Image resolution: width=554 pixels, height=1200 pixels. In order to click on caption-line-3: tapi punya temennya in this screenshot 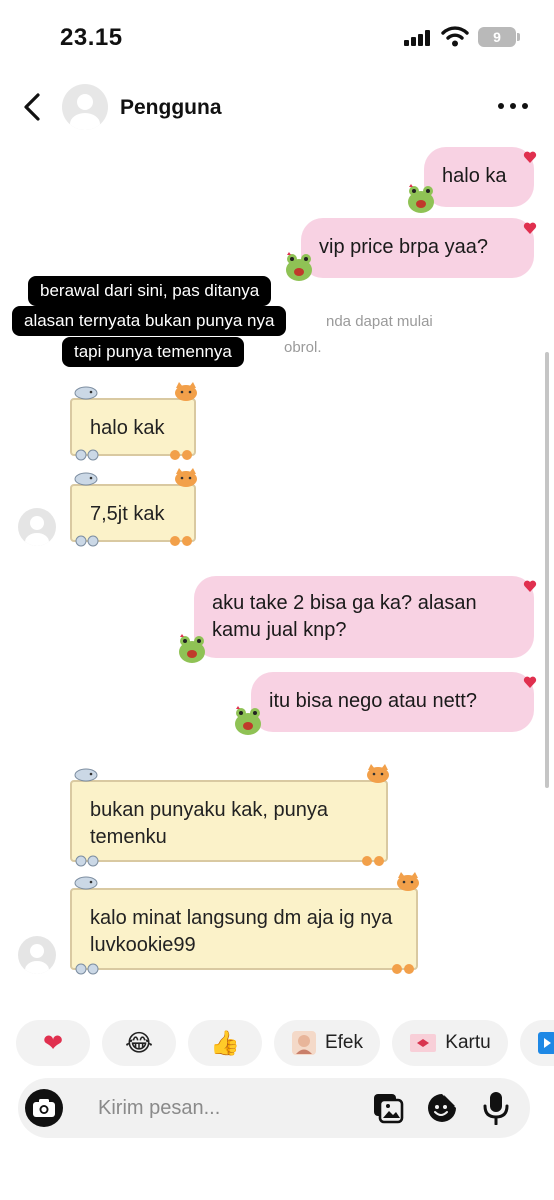, I will do `click(153, 352)`.